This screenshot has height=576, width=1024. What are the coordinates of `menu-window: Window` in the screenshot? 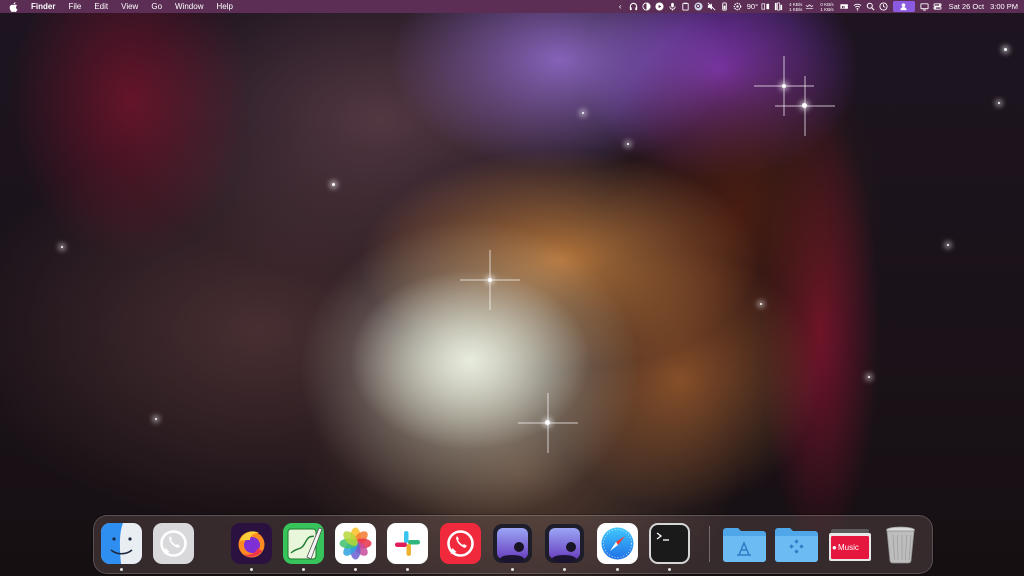 It's located at (189, 6).